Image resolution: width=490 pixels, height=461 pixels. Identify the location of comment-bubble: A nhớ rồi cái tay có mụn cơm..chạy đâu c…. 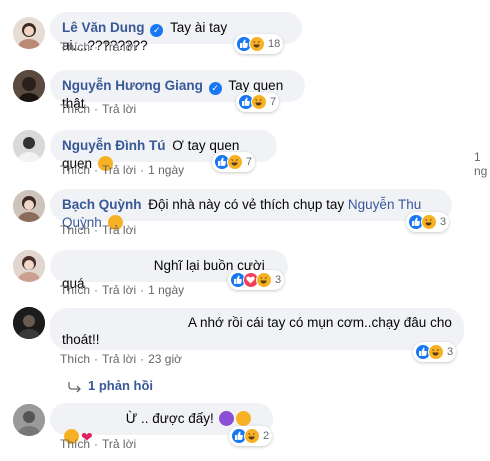
(257, 329).